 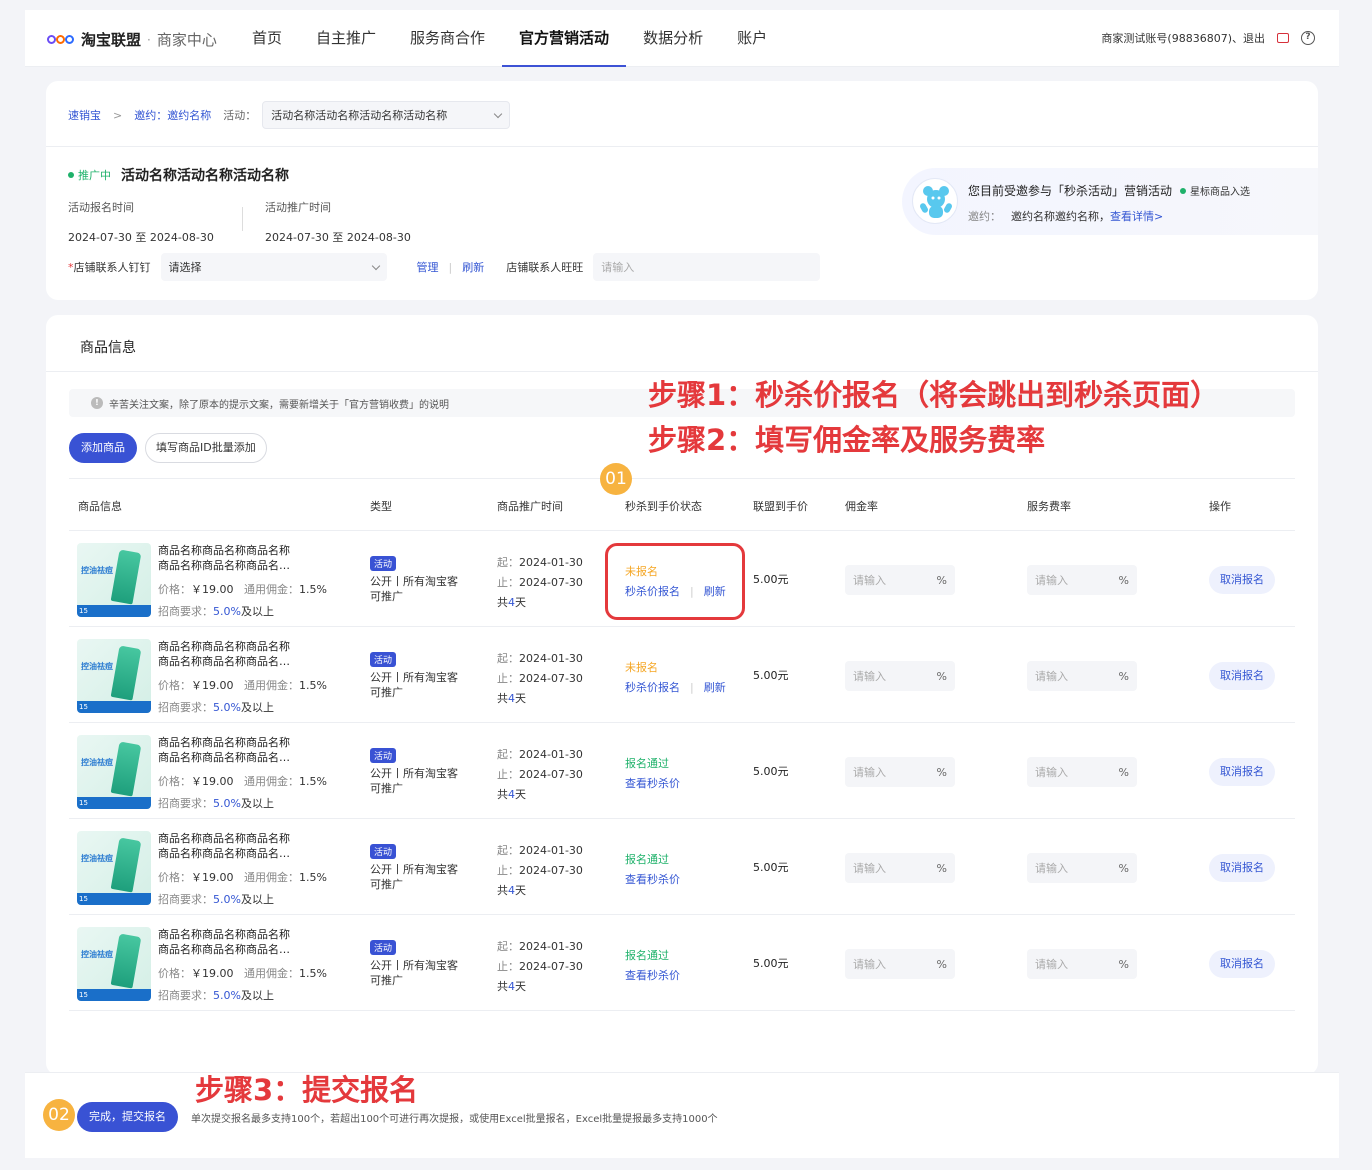 I want to click on brand-logo: 淘宝联盟 · 商家中心, so click(x=132, y=39).